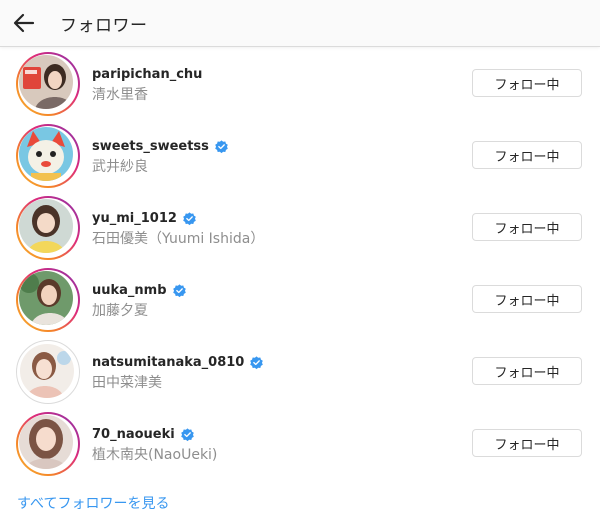  I want to click on follower-row: sweets_sweetss 武井紗良 フォロー中, so click(300, 156).